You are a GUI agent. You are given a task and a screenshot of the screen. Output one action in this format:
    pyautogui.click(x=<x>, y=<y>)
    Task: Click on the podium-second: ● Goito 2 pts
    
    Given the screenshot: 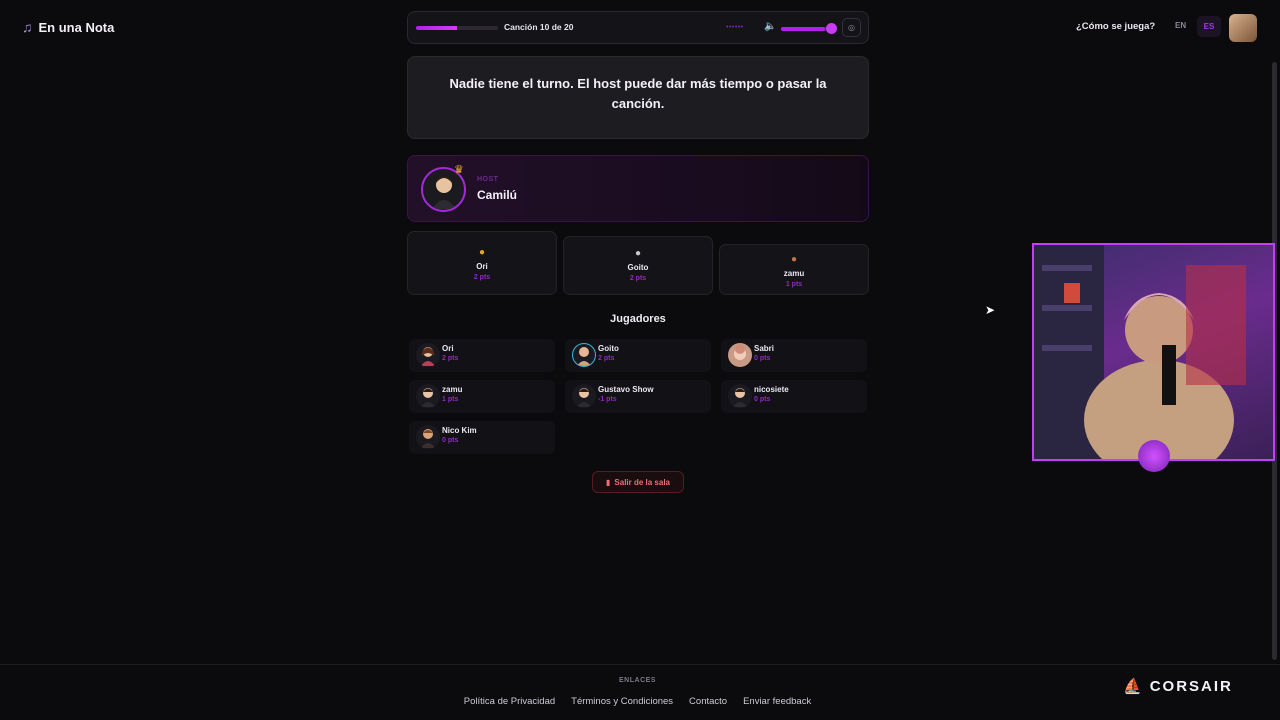 What is the action you would take?
    pyautogui.click(x=638, y=265)
    